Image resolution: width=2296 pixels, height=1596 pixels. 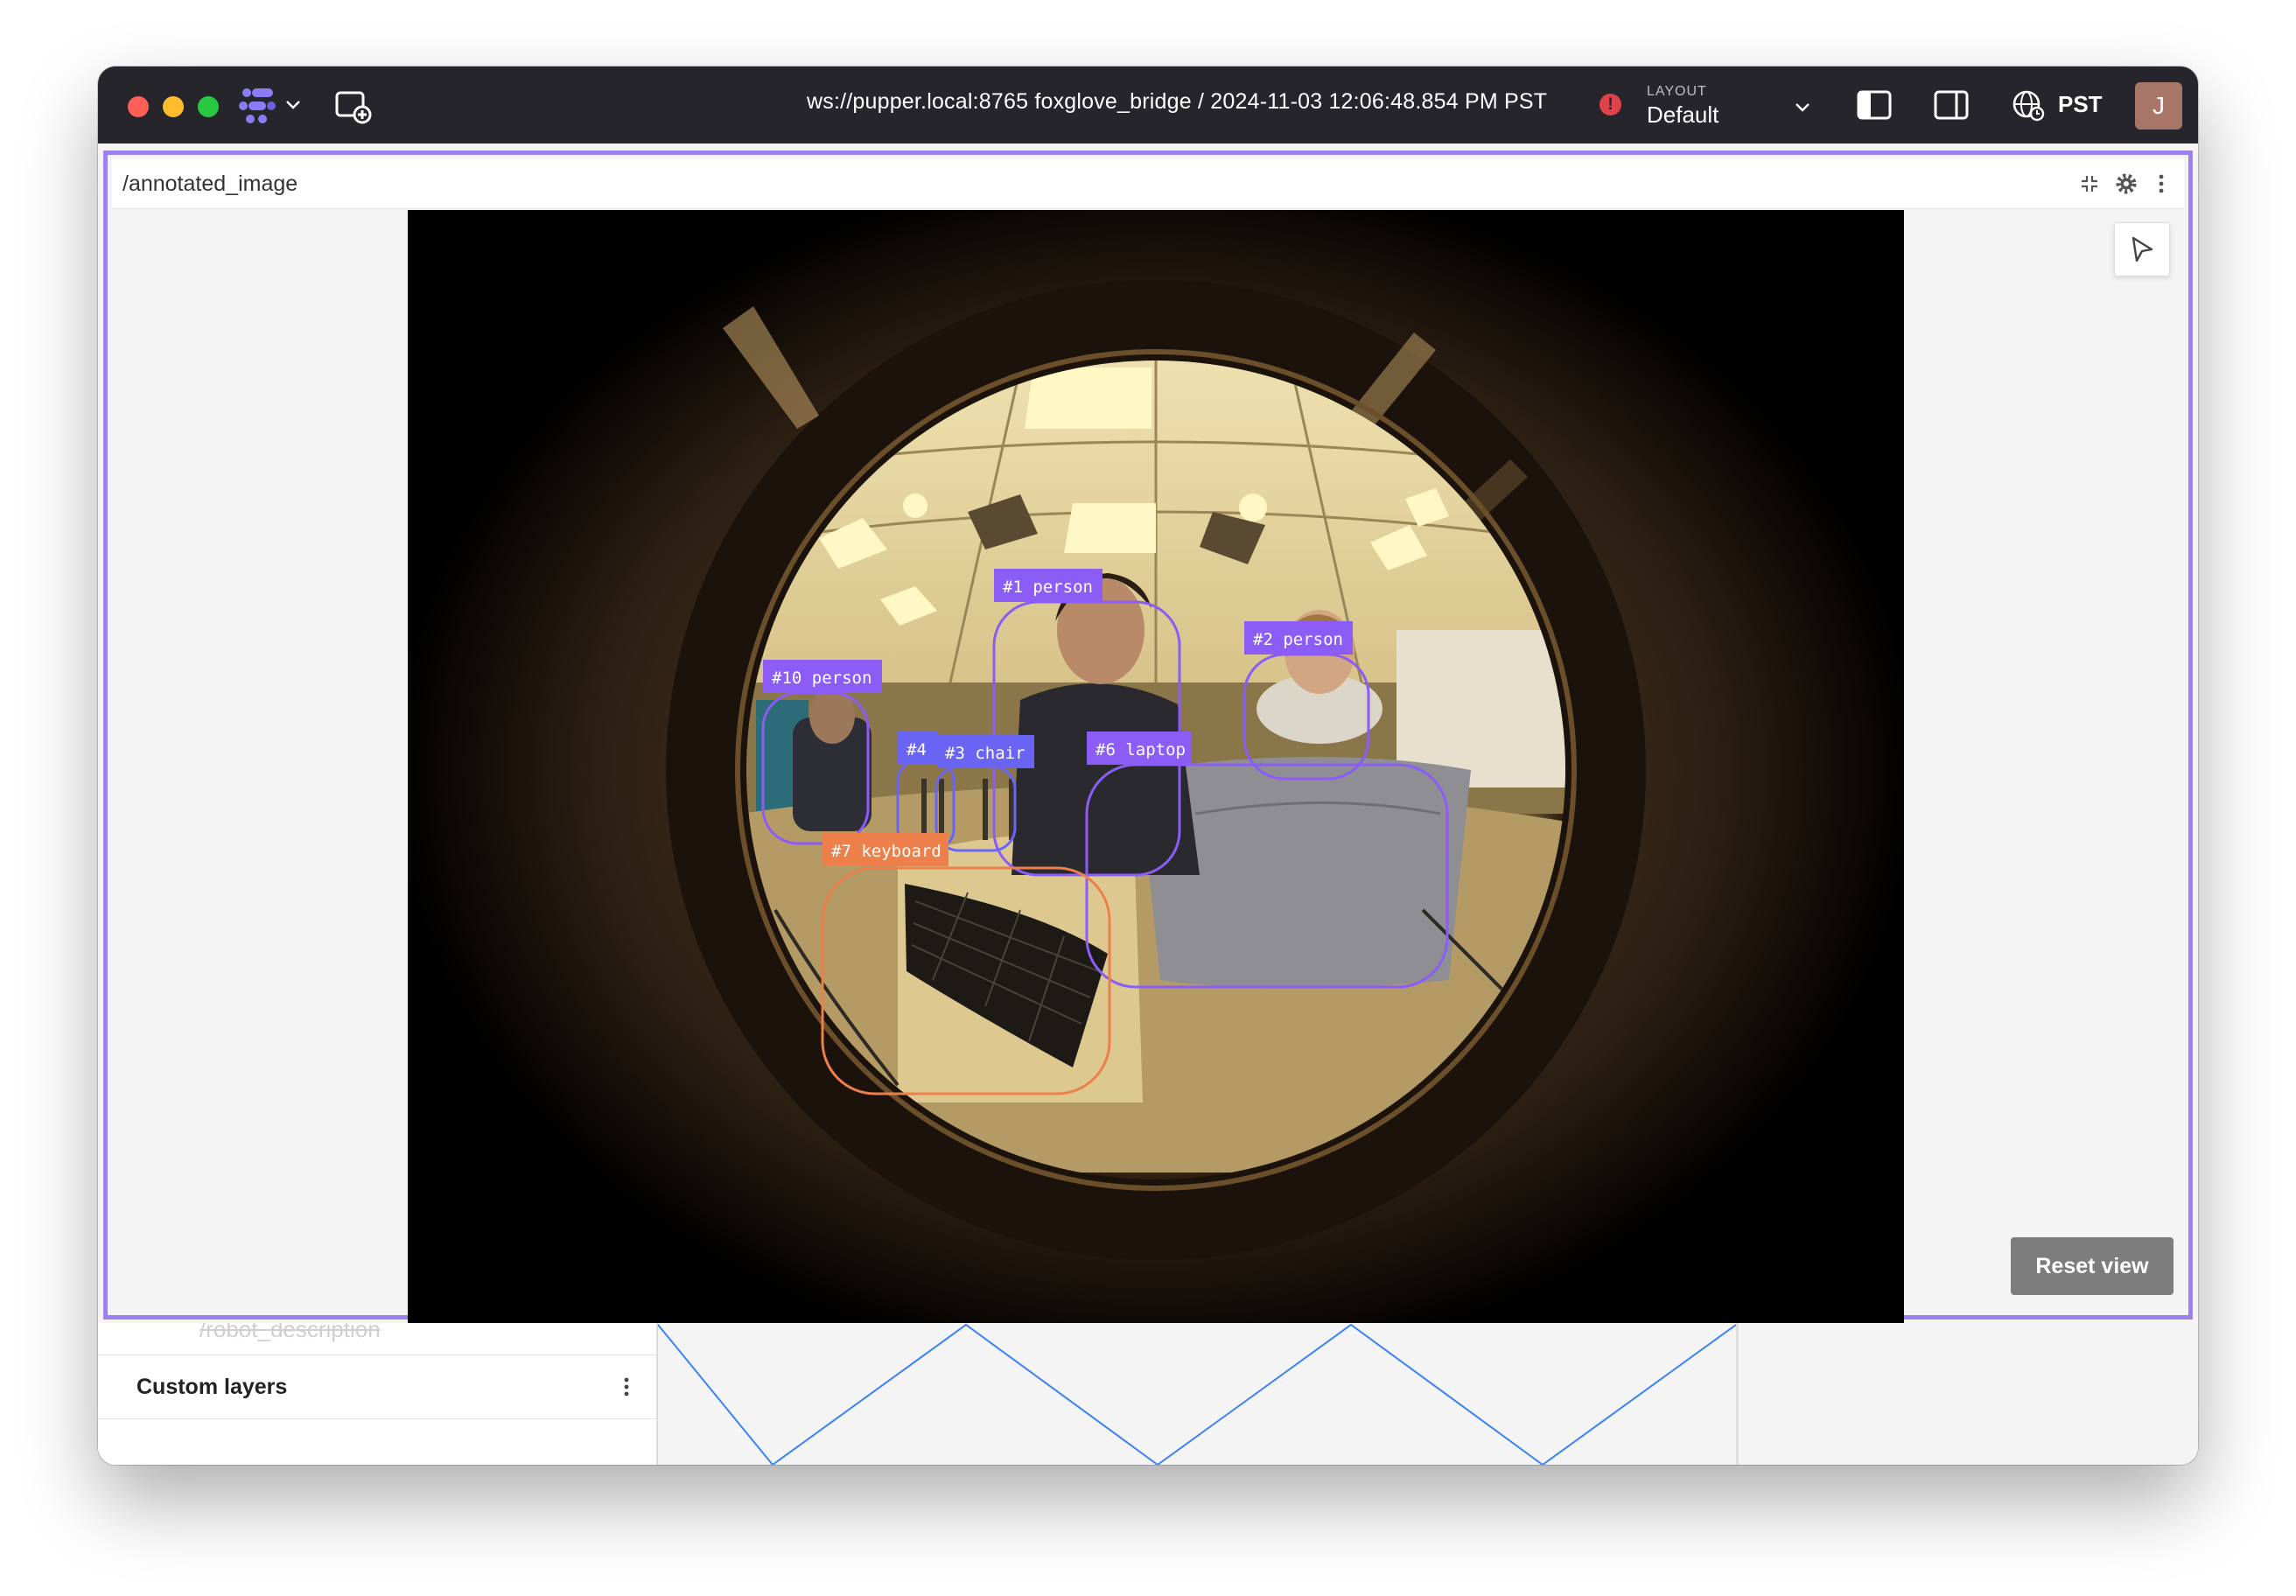 I want to click on gear-icon, so click(x=2126, y=184).